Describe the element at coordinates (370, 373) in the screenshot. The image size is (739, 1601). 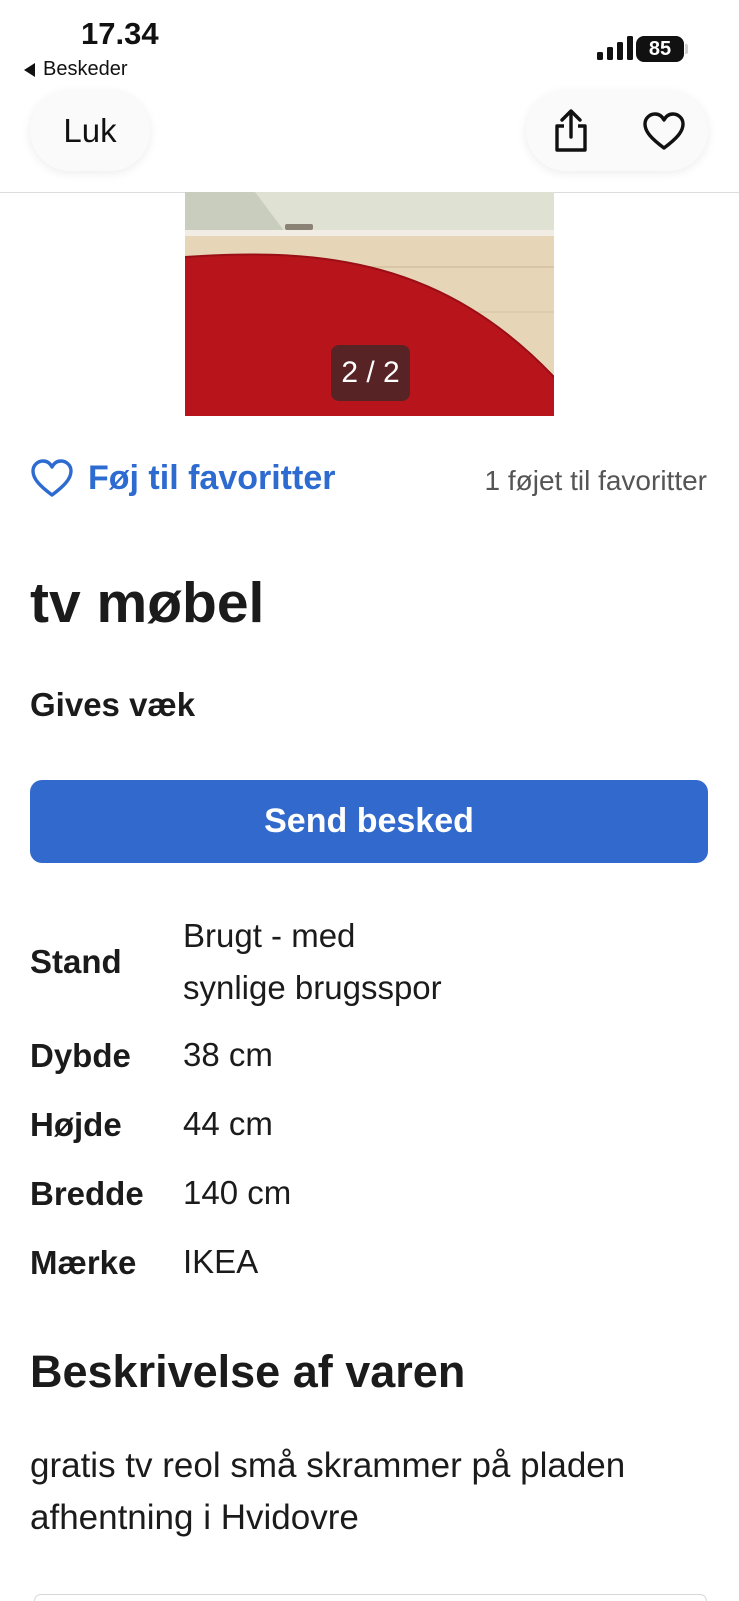
I see `image-counter: 2 / 2` at that location.